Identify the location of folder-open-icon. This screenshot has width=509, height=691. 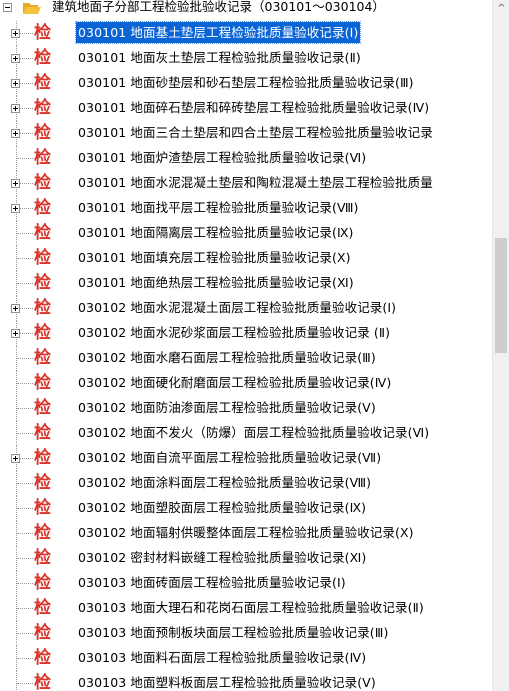
(32, 8).